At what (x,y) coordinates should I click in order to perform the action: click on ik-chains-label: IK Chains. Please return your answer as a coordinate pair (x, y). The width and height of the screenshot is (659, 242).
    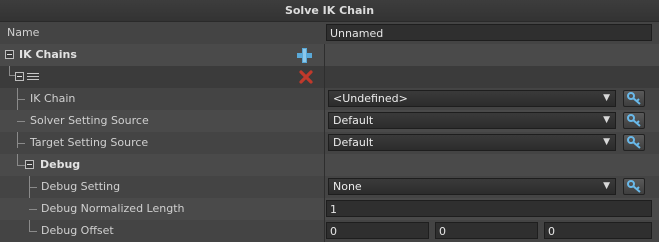
    Looking at the image, I should click on (48, 54).